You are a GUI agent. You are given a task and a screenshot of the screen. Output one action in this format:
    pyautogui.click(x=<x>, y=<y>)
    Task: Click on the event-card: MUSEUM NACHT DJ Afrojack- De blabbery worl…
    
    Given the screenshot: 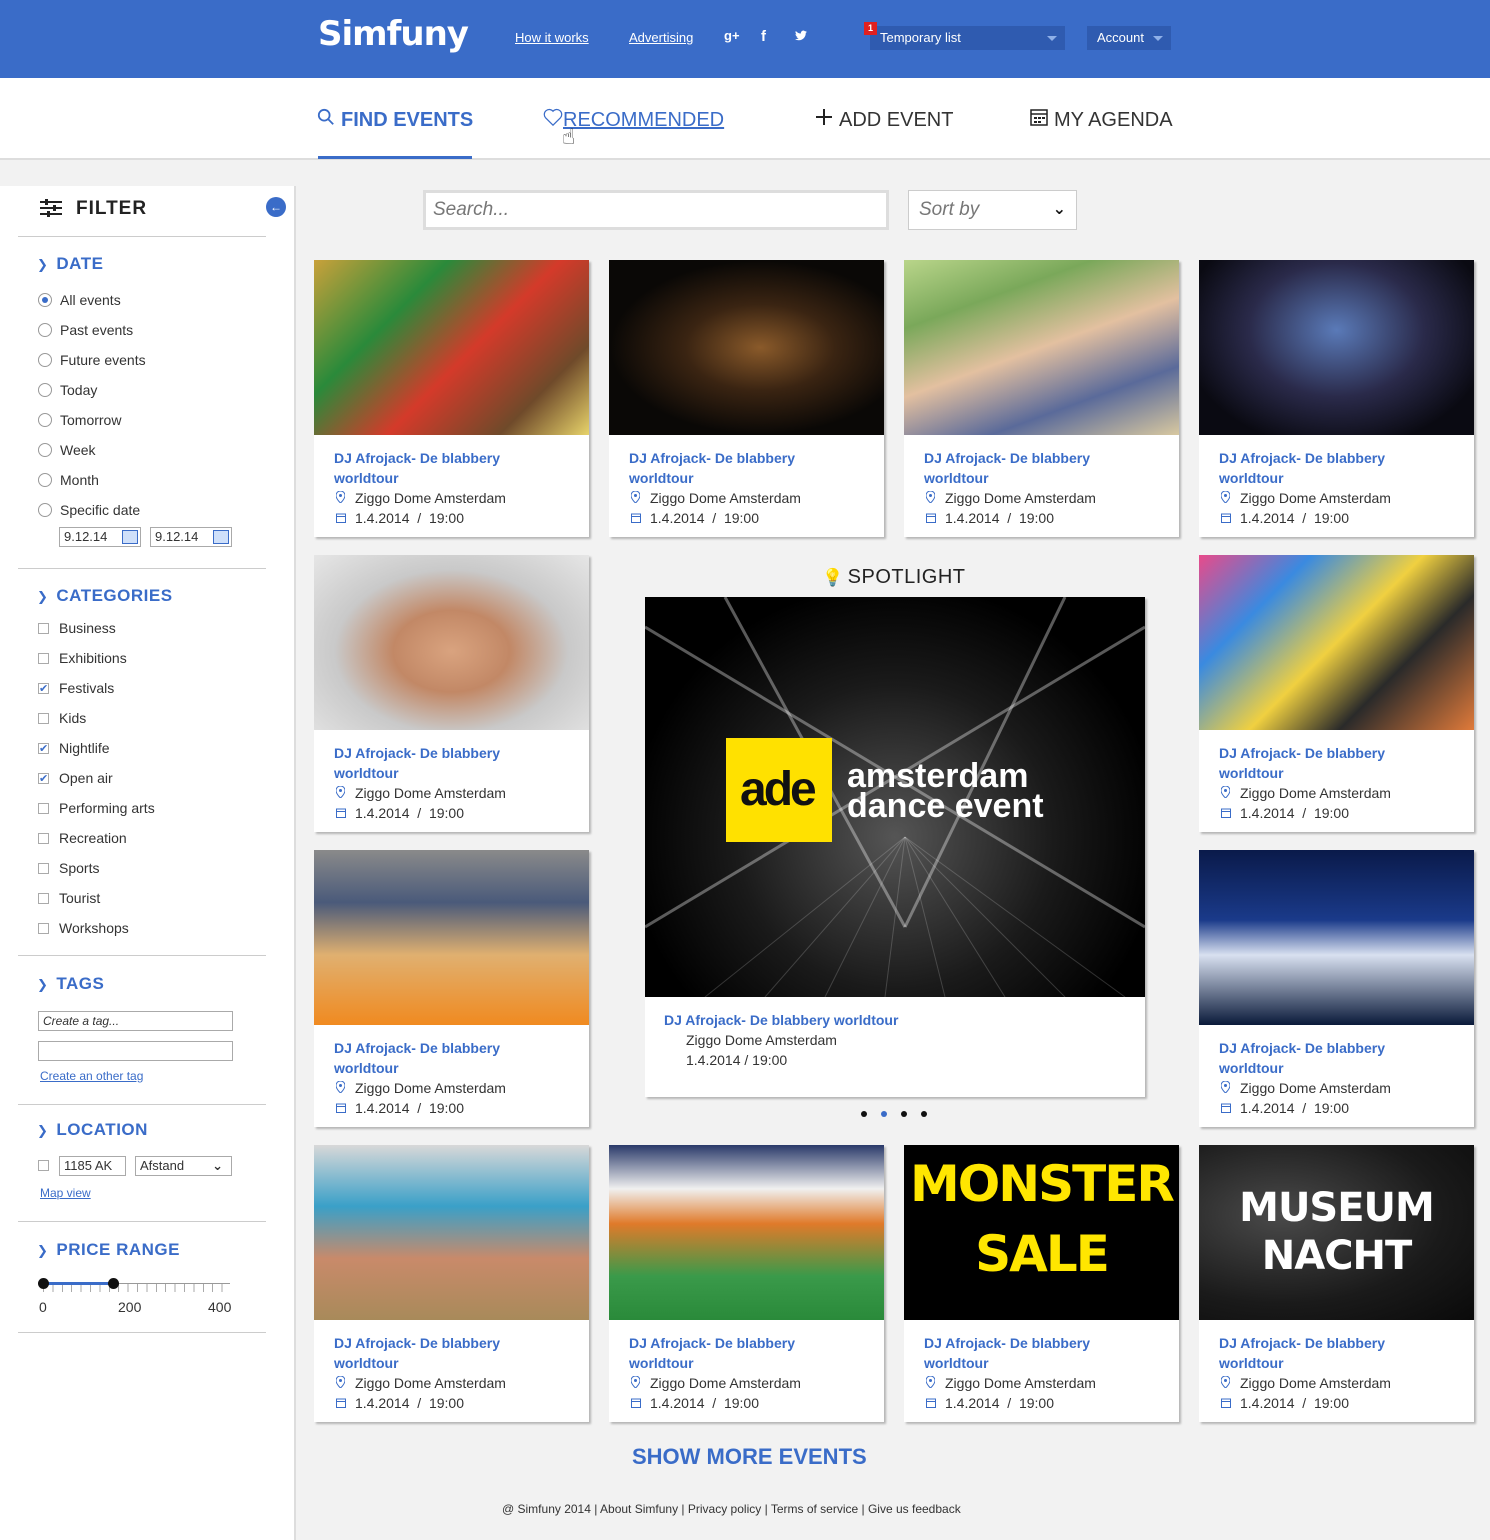 What is the action you would take?
    pyautogui.click(x=1336, y=1283)
    